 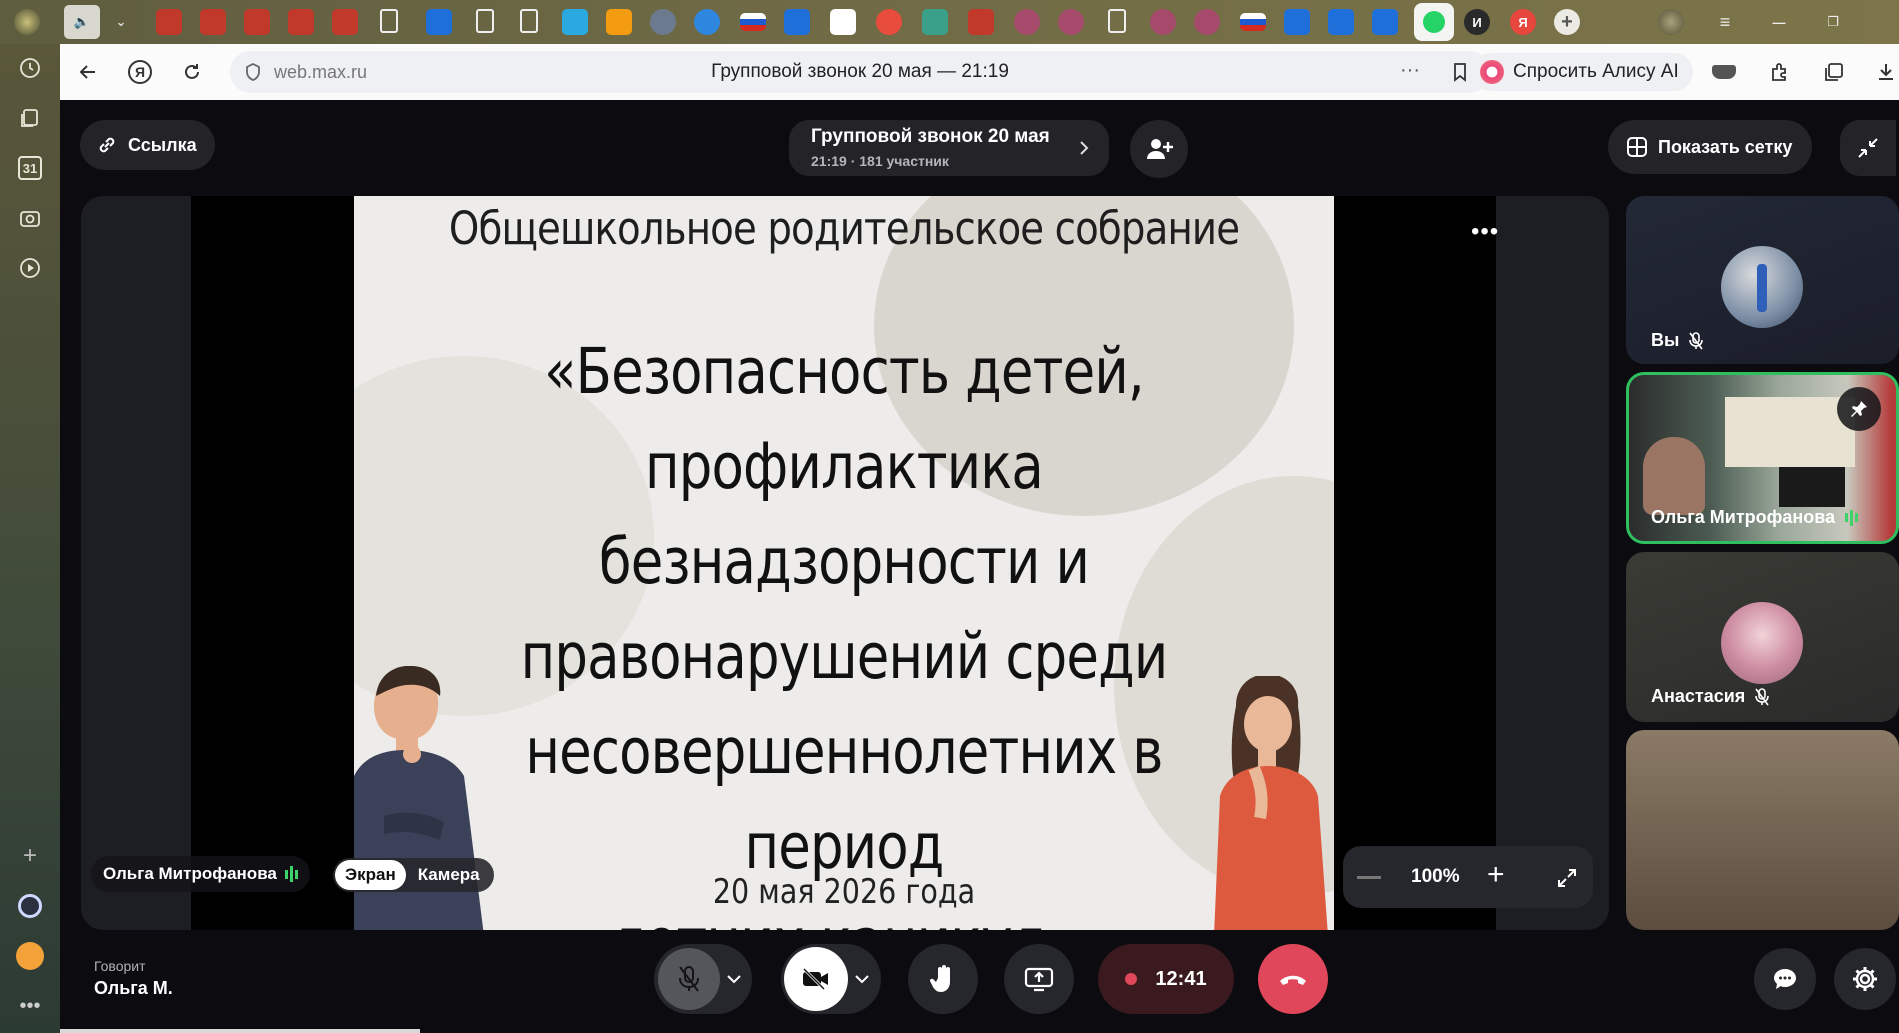 What do you see at coordinates (1637, 147) in the screenshot?
I see `grid-icon` at bounding box center [1637, 147].